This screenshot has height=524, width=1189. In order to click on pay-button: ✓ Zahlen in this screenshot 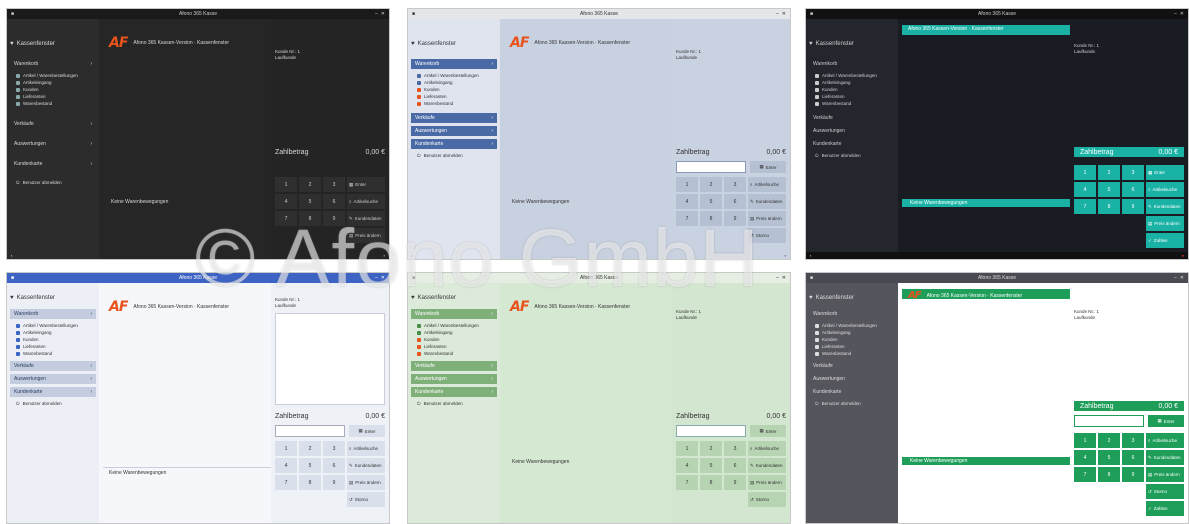, I will do `click(1165, 508)`.